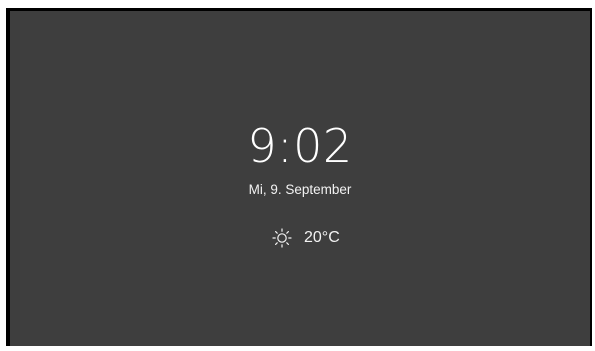  I want to click on clock-time: 9:02, so click(300, 146).